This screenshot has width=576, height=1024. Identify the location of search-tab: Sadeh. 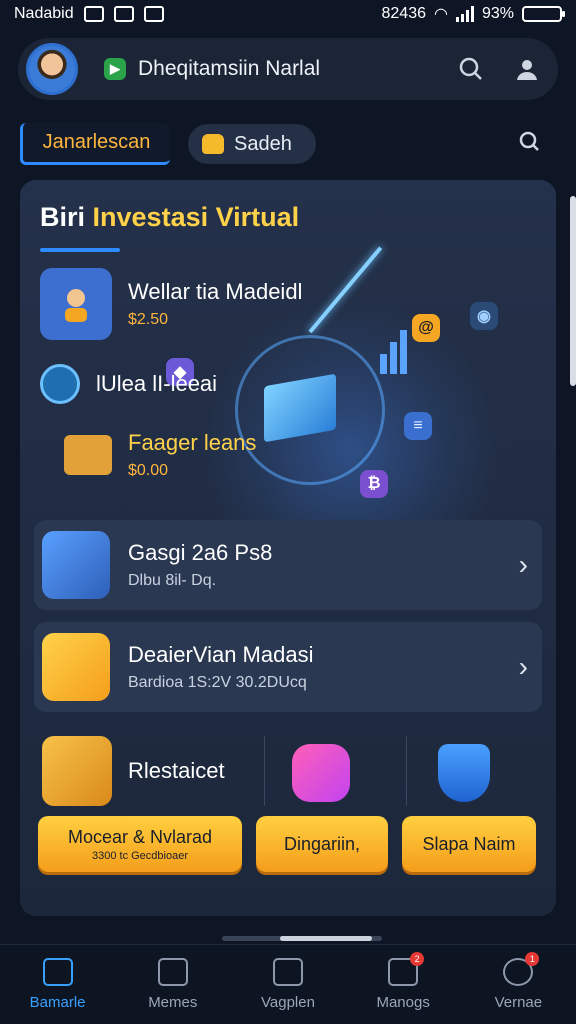
(252, 144).